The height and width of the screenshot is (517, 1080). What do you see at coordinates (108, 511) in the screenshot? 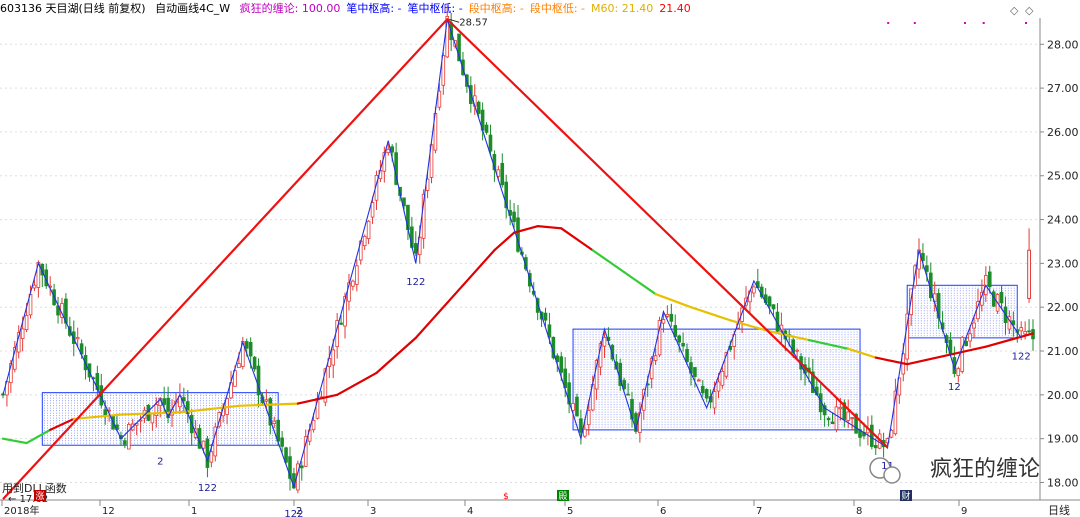
I see `x-tick-label: 12` at bounding box center [108, 511].